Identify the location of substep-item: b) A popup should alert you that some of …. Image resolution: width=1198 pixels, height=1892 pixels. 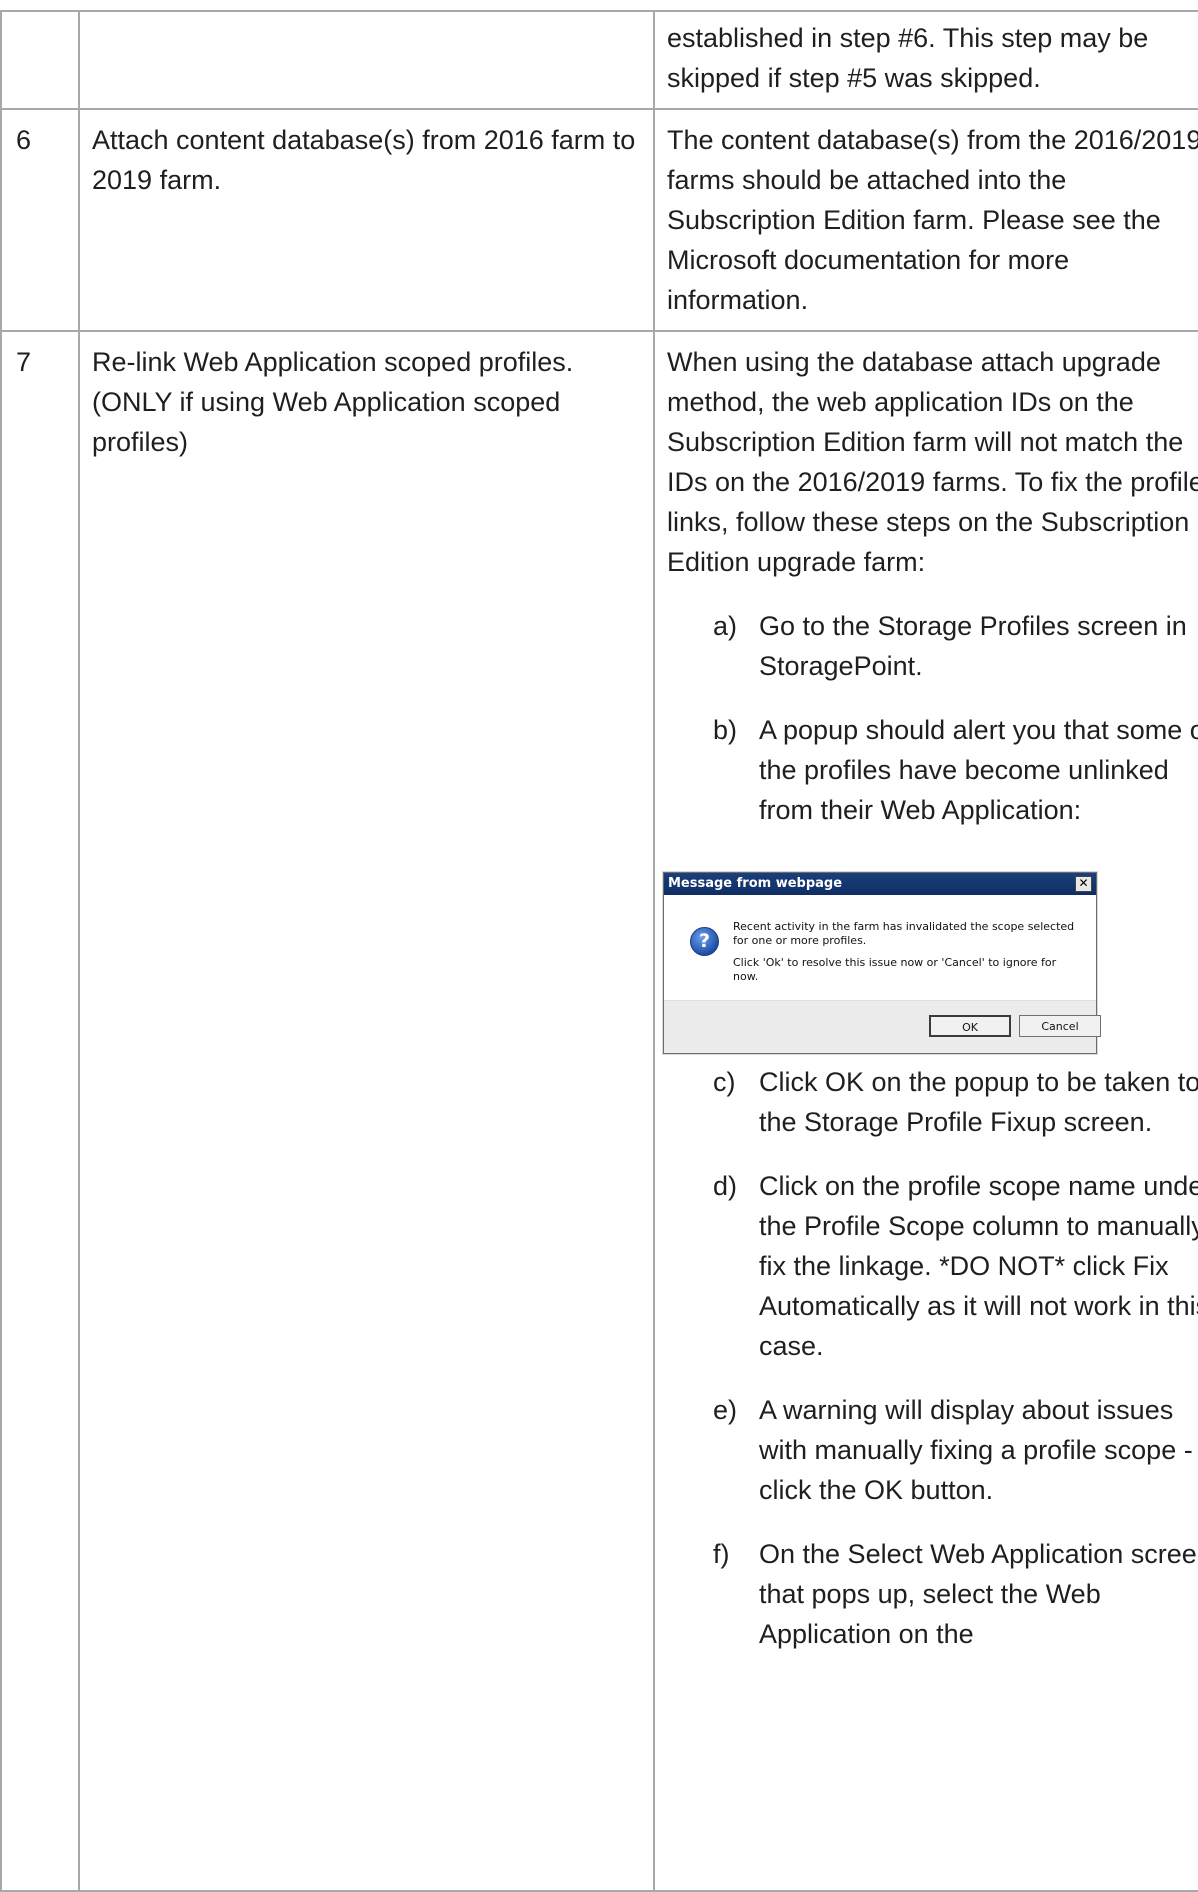
(932, 770).